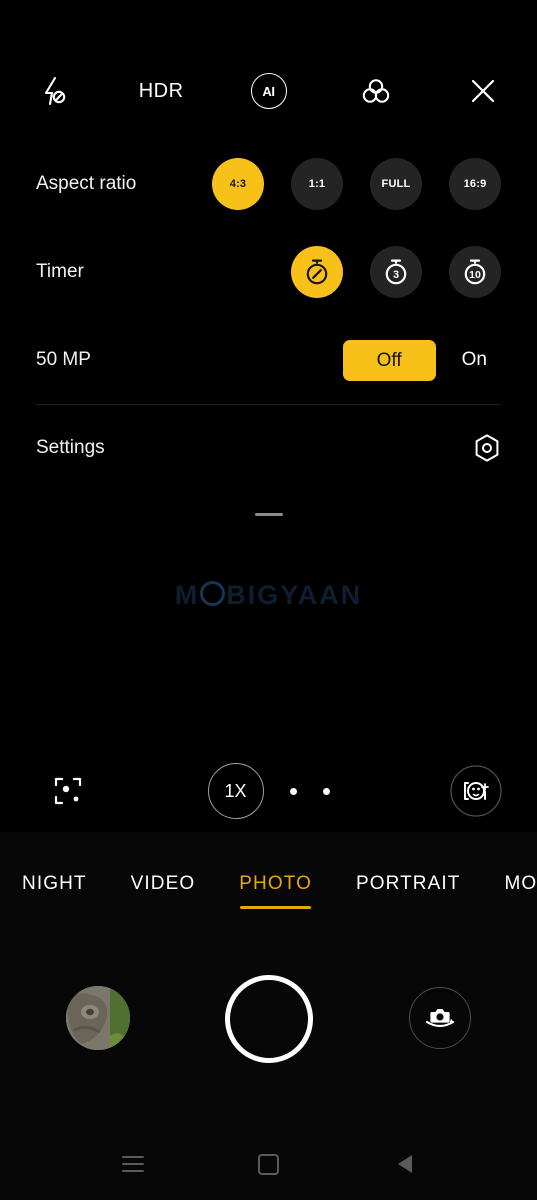 The image size is (537, 1200). I want to click on back-button, so click(405, 1164).